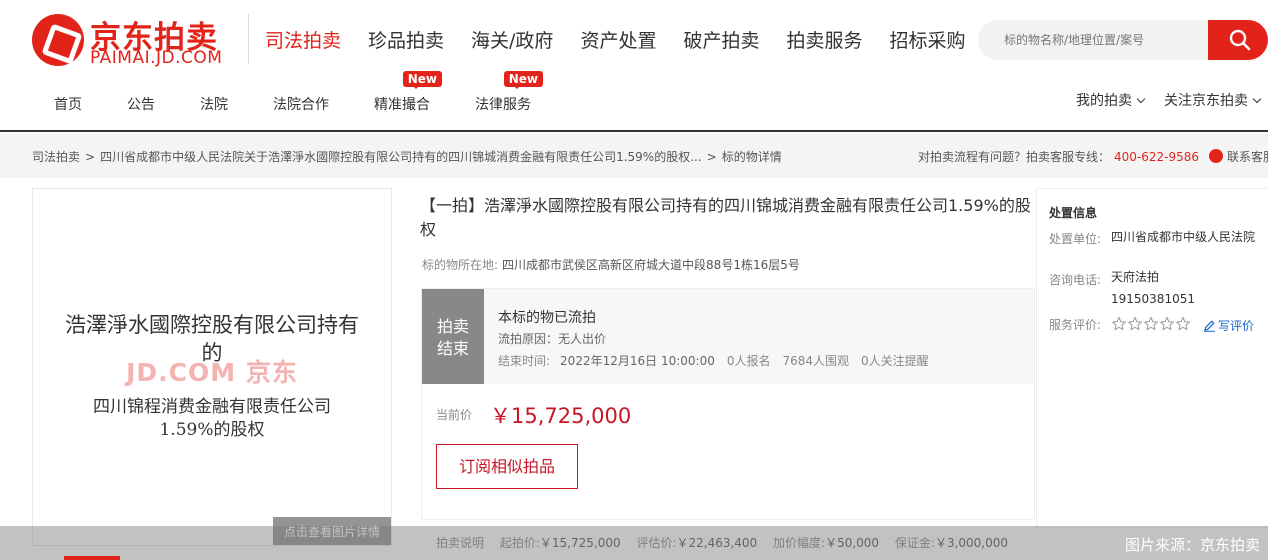 The width and height of the screenshot is (1268, 560). Describe the element at coordinates (816, 361) in the screenshot. I see `watcher-count: 7684人围观` at that location.